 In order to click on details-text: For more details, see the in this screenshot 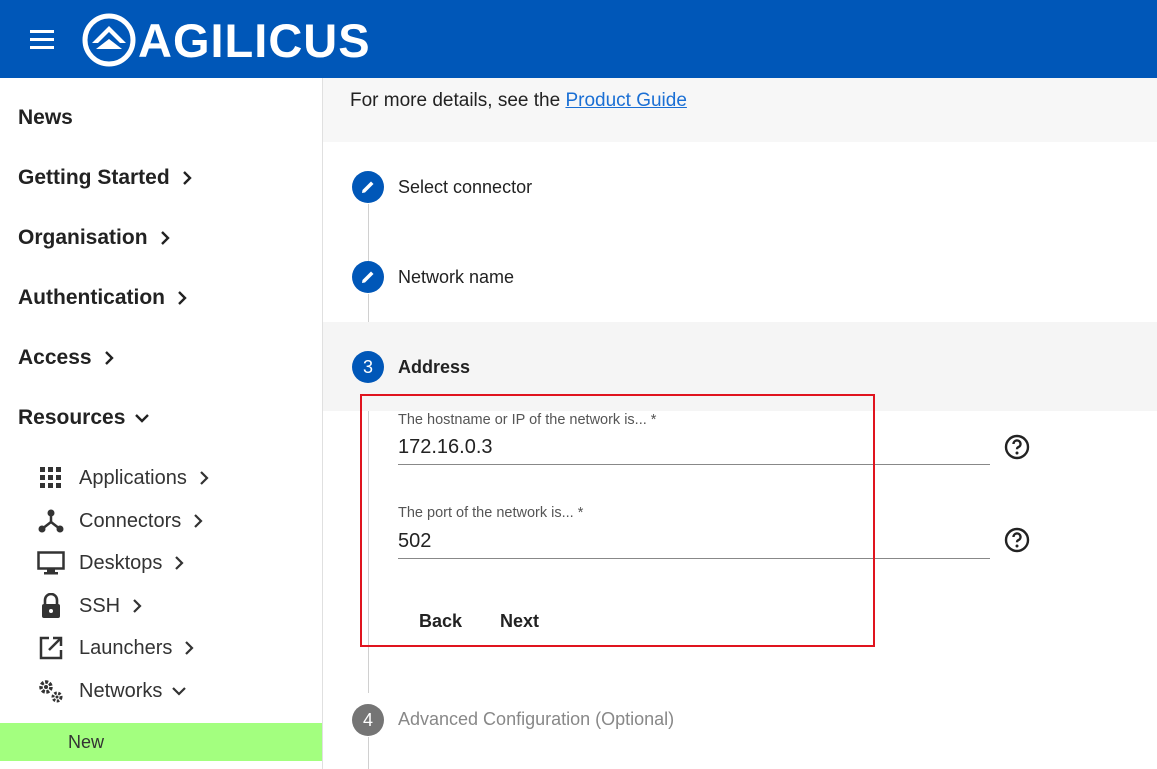, I will do `click(455, 100)`.